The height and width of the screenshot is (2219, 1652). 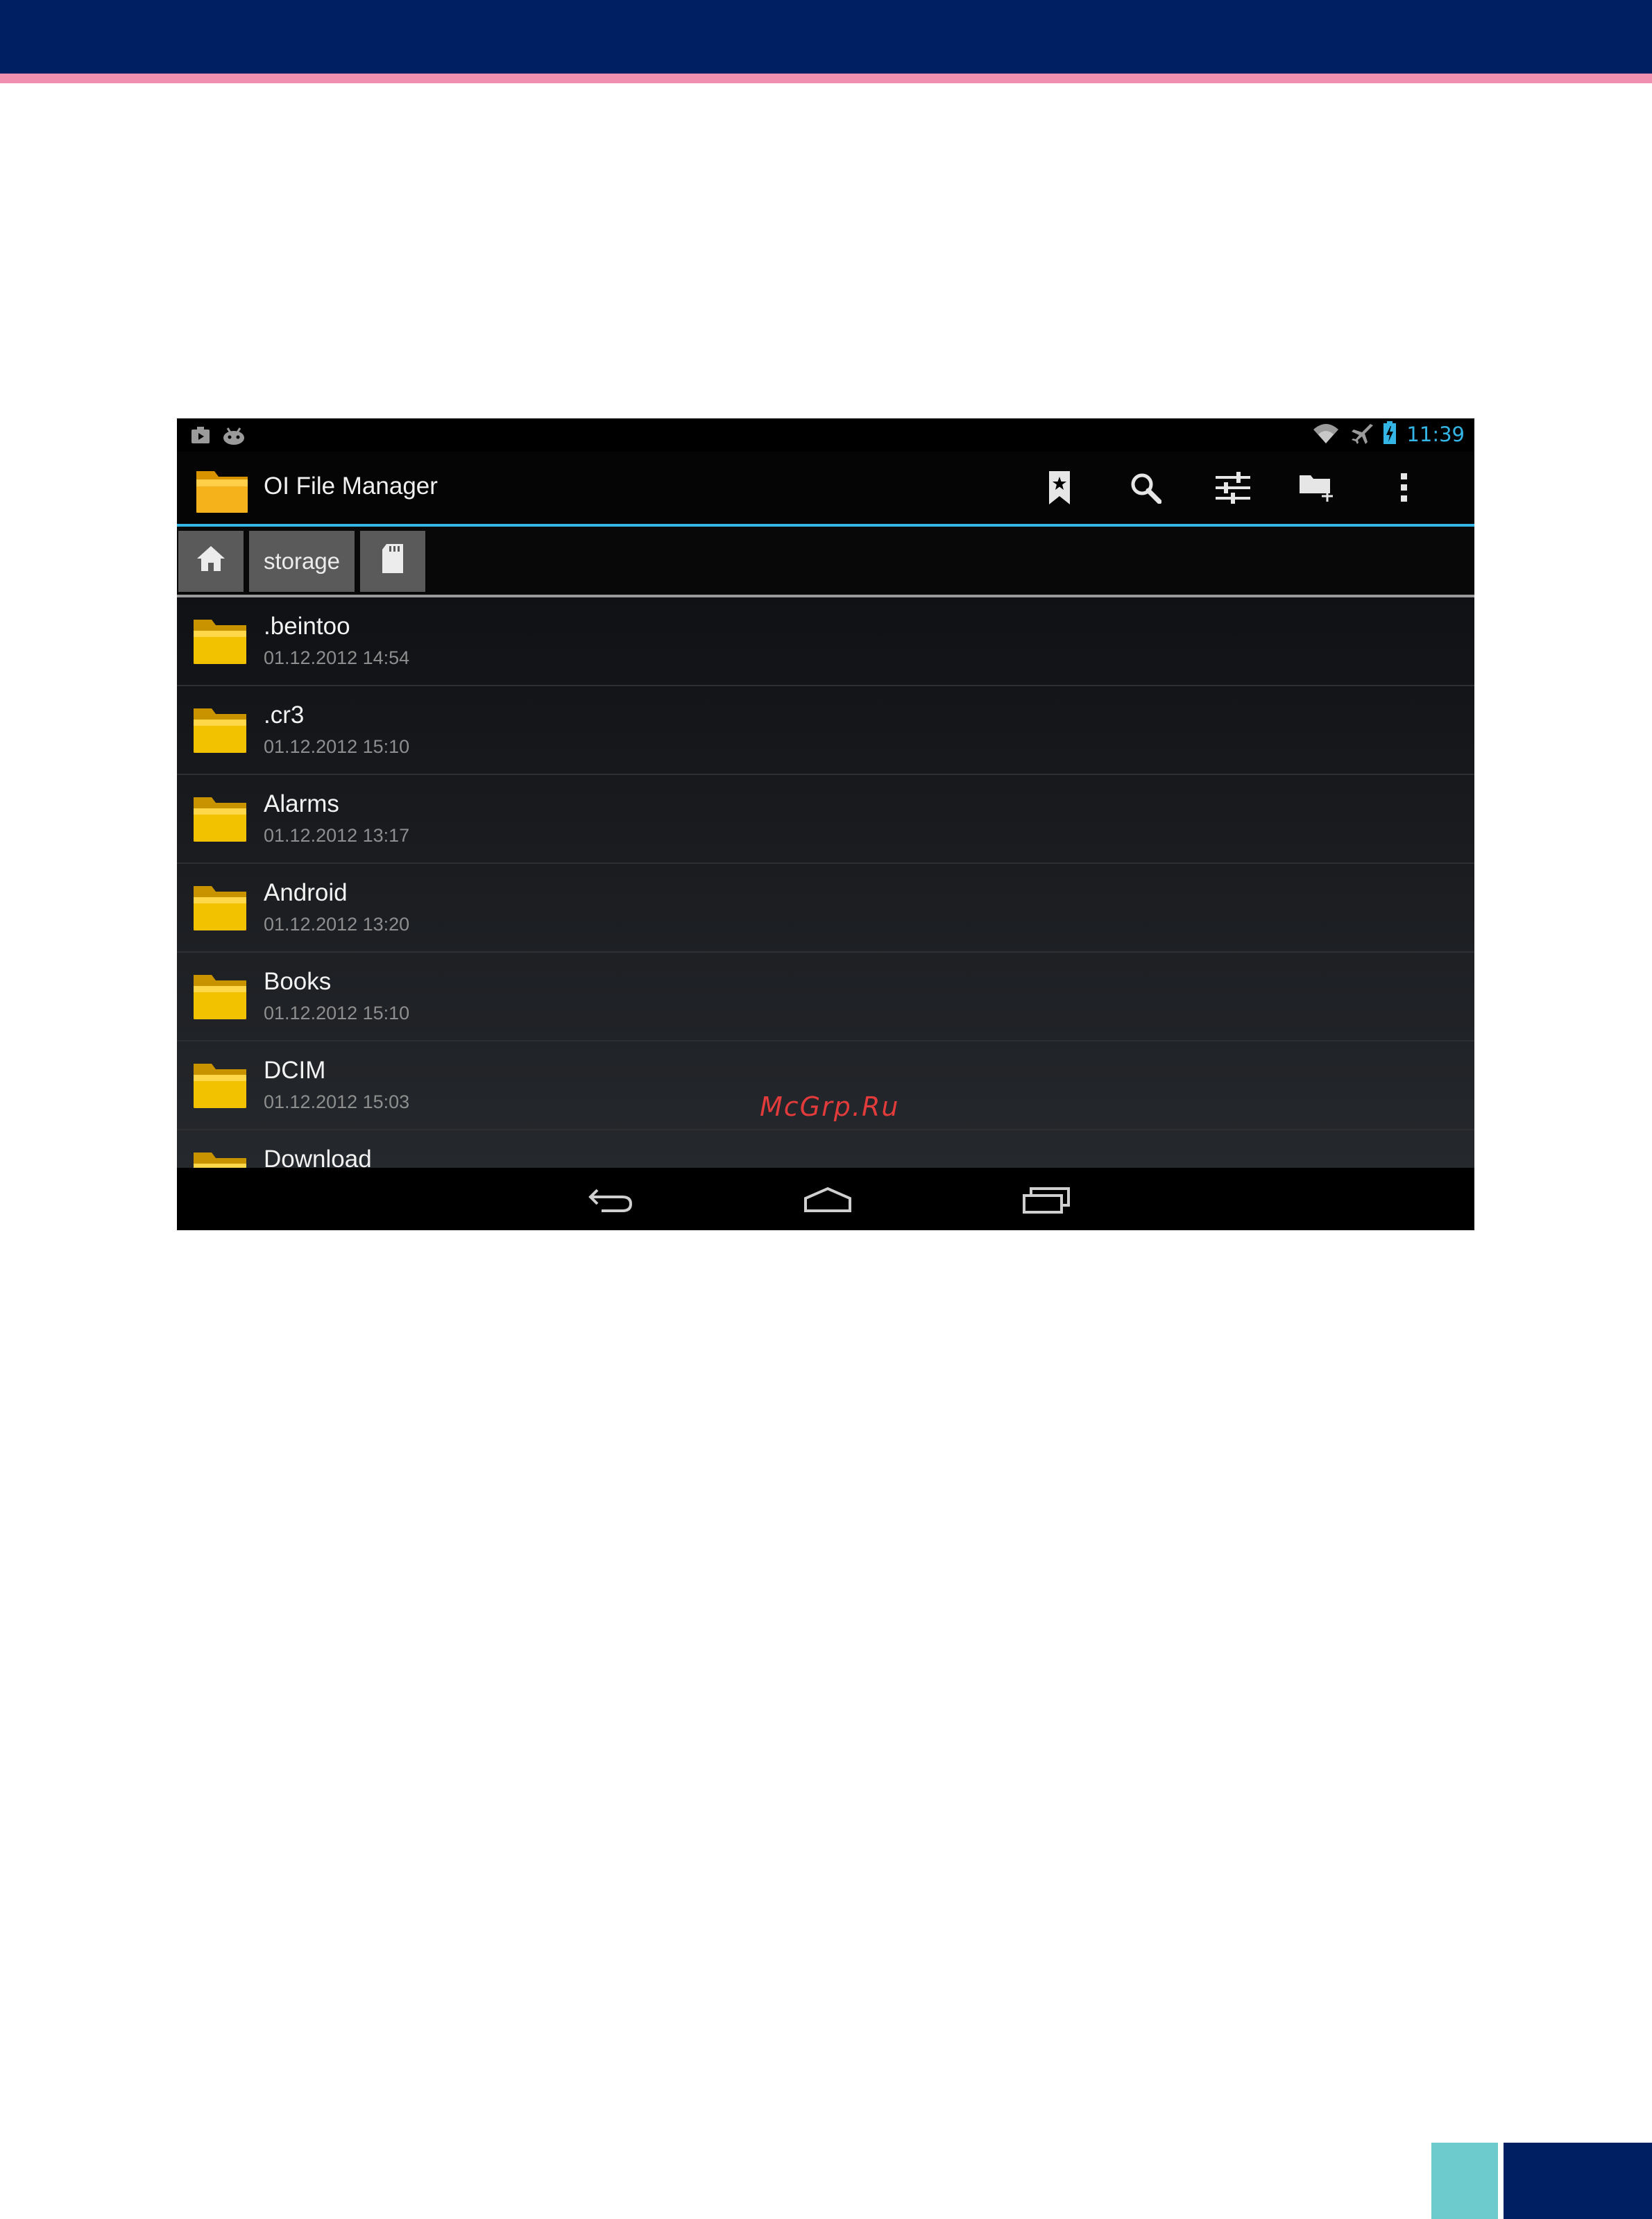 I want to click on status-bar: 11:39, so click(x=825, y=435).